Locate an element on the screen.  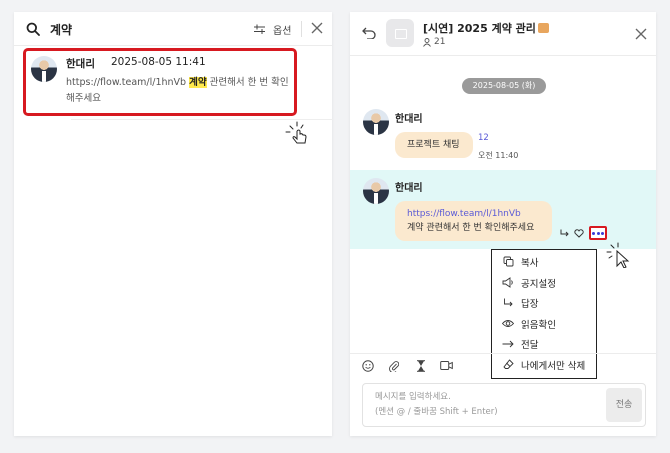
eye-icon is located at coordinates (508, 324).